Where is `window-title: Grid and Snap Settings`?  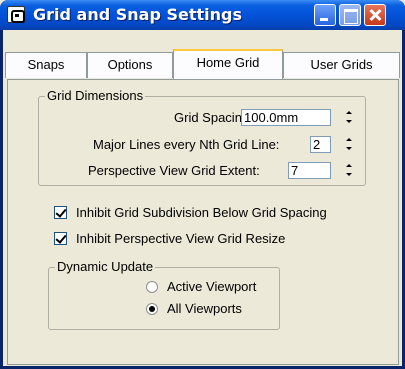
window-title: Grid and Snap Settings is located at coordinates (137, 14).